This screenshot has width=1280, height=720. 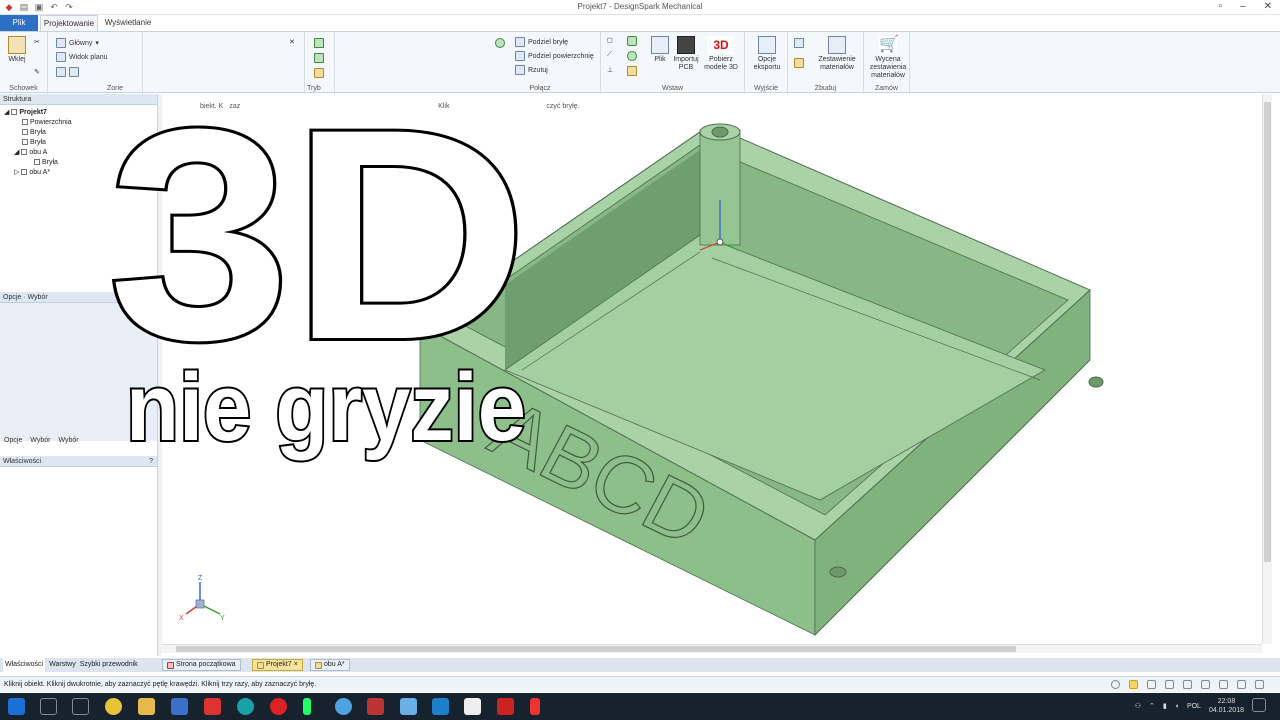 I want to click on start-icon, so click(x=16, y=706).